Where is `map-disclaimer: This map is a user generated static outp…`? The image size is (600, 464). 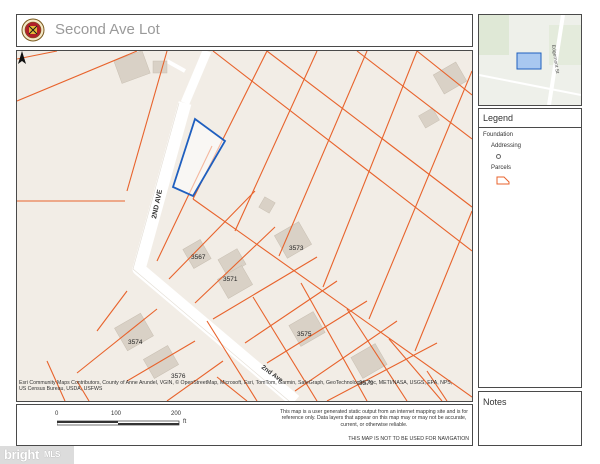
map-disclaimer: This map is a user generated static outp… is located at coordinates (373, 418).